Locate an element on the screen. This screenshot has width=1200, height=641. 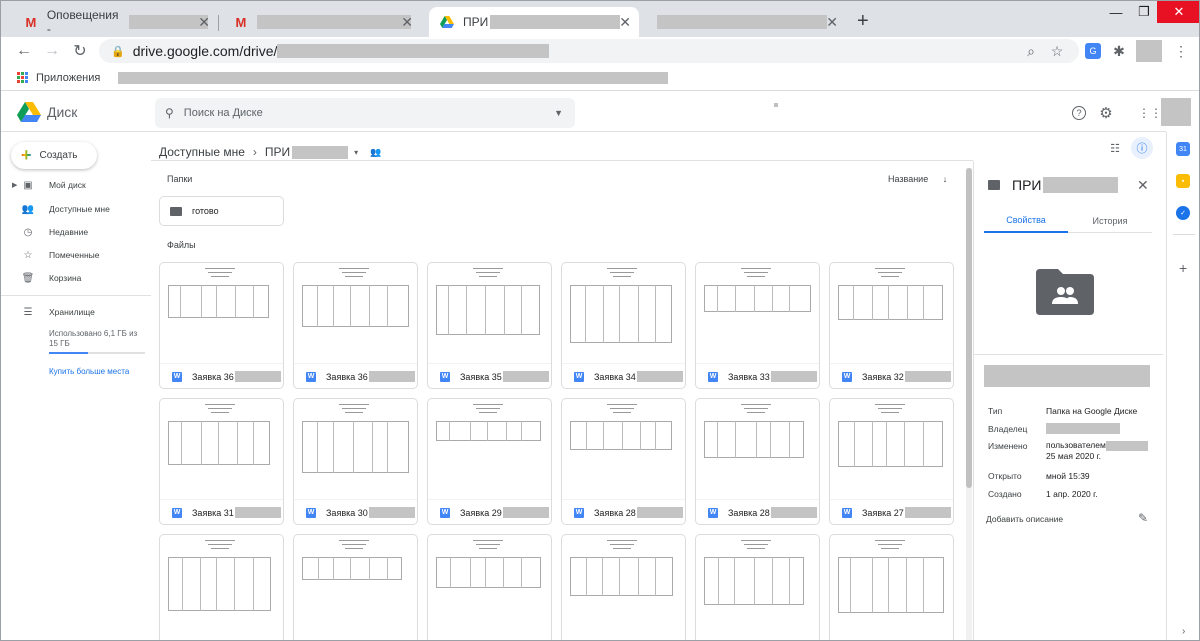
keep-icon: ▪ is located at coordinates (1183, 181).